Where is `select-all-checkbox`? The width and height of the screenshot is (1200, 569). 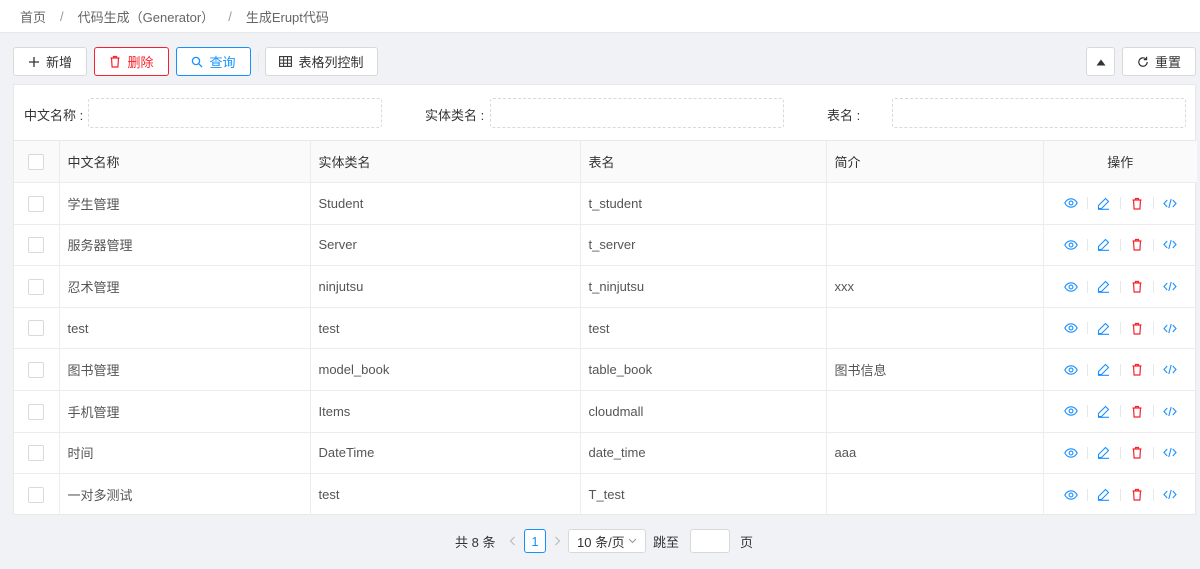
select-all-checkbox is located at coordinates (36, 161).